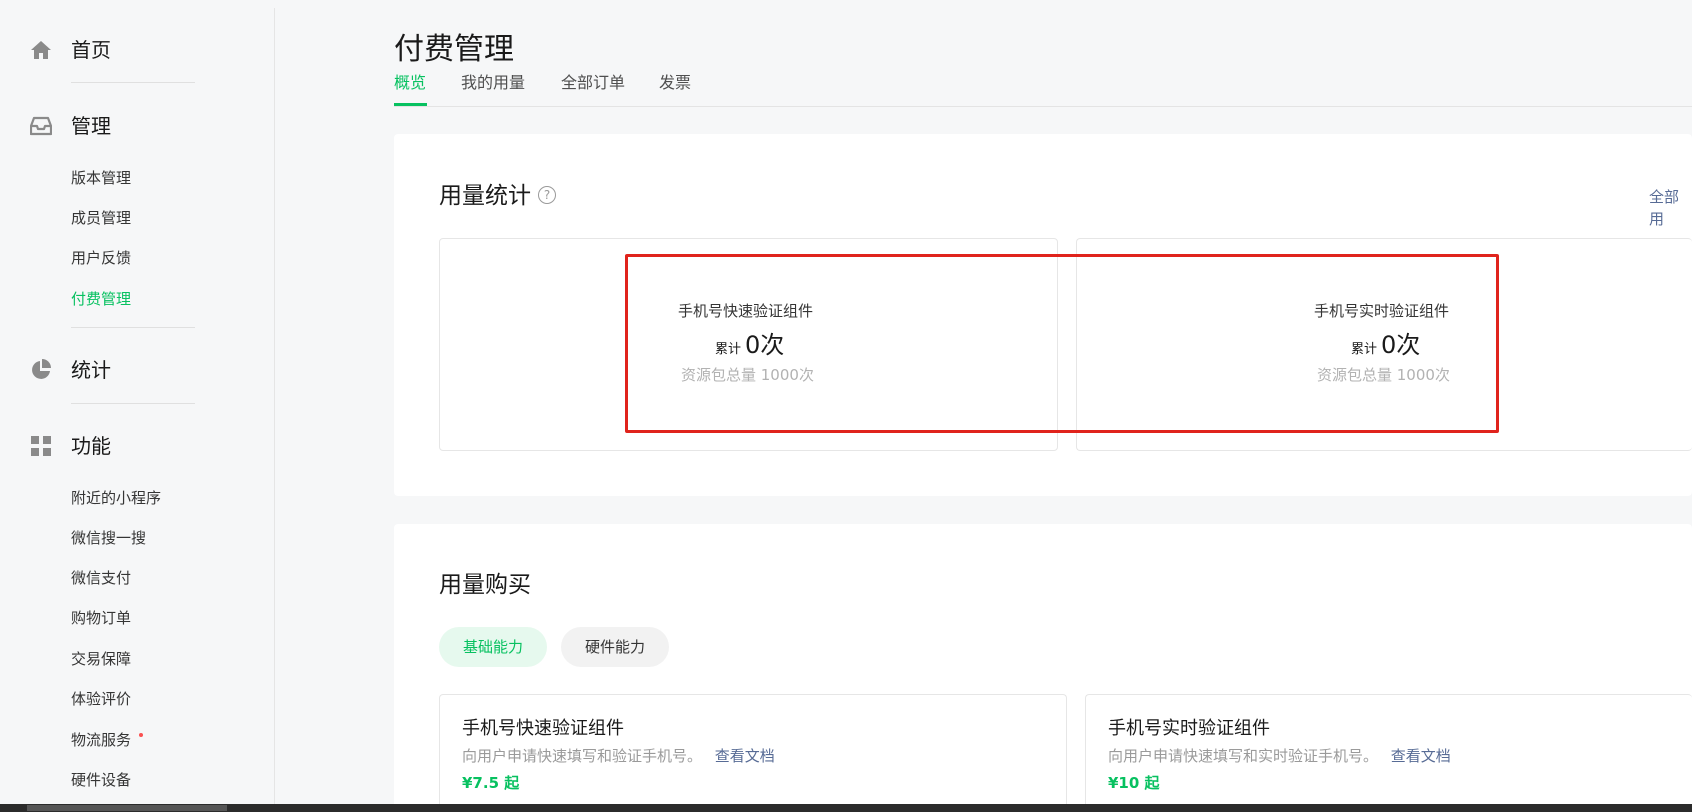 The height and width of the screenshot is (812, 1692). What do you see at coordinates (127, 808) in the screenshot?
I see `scrollbar-thumb` at bounding box center [127, 808].